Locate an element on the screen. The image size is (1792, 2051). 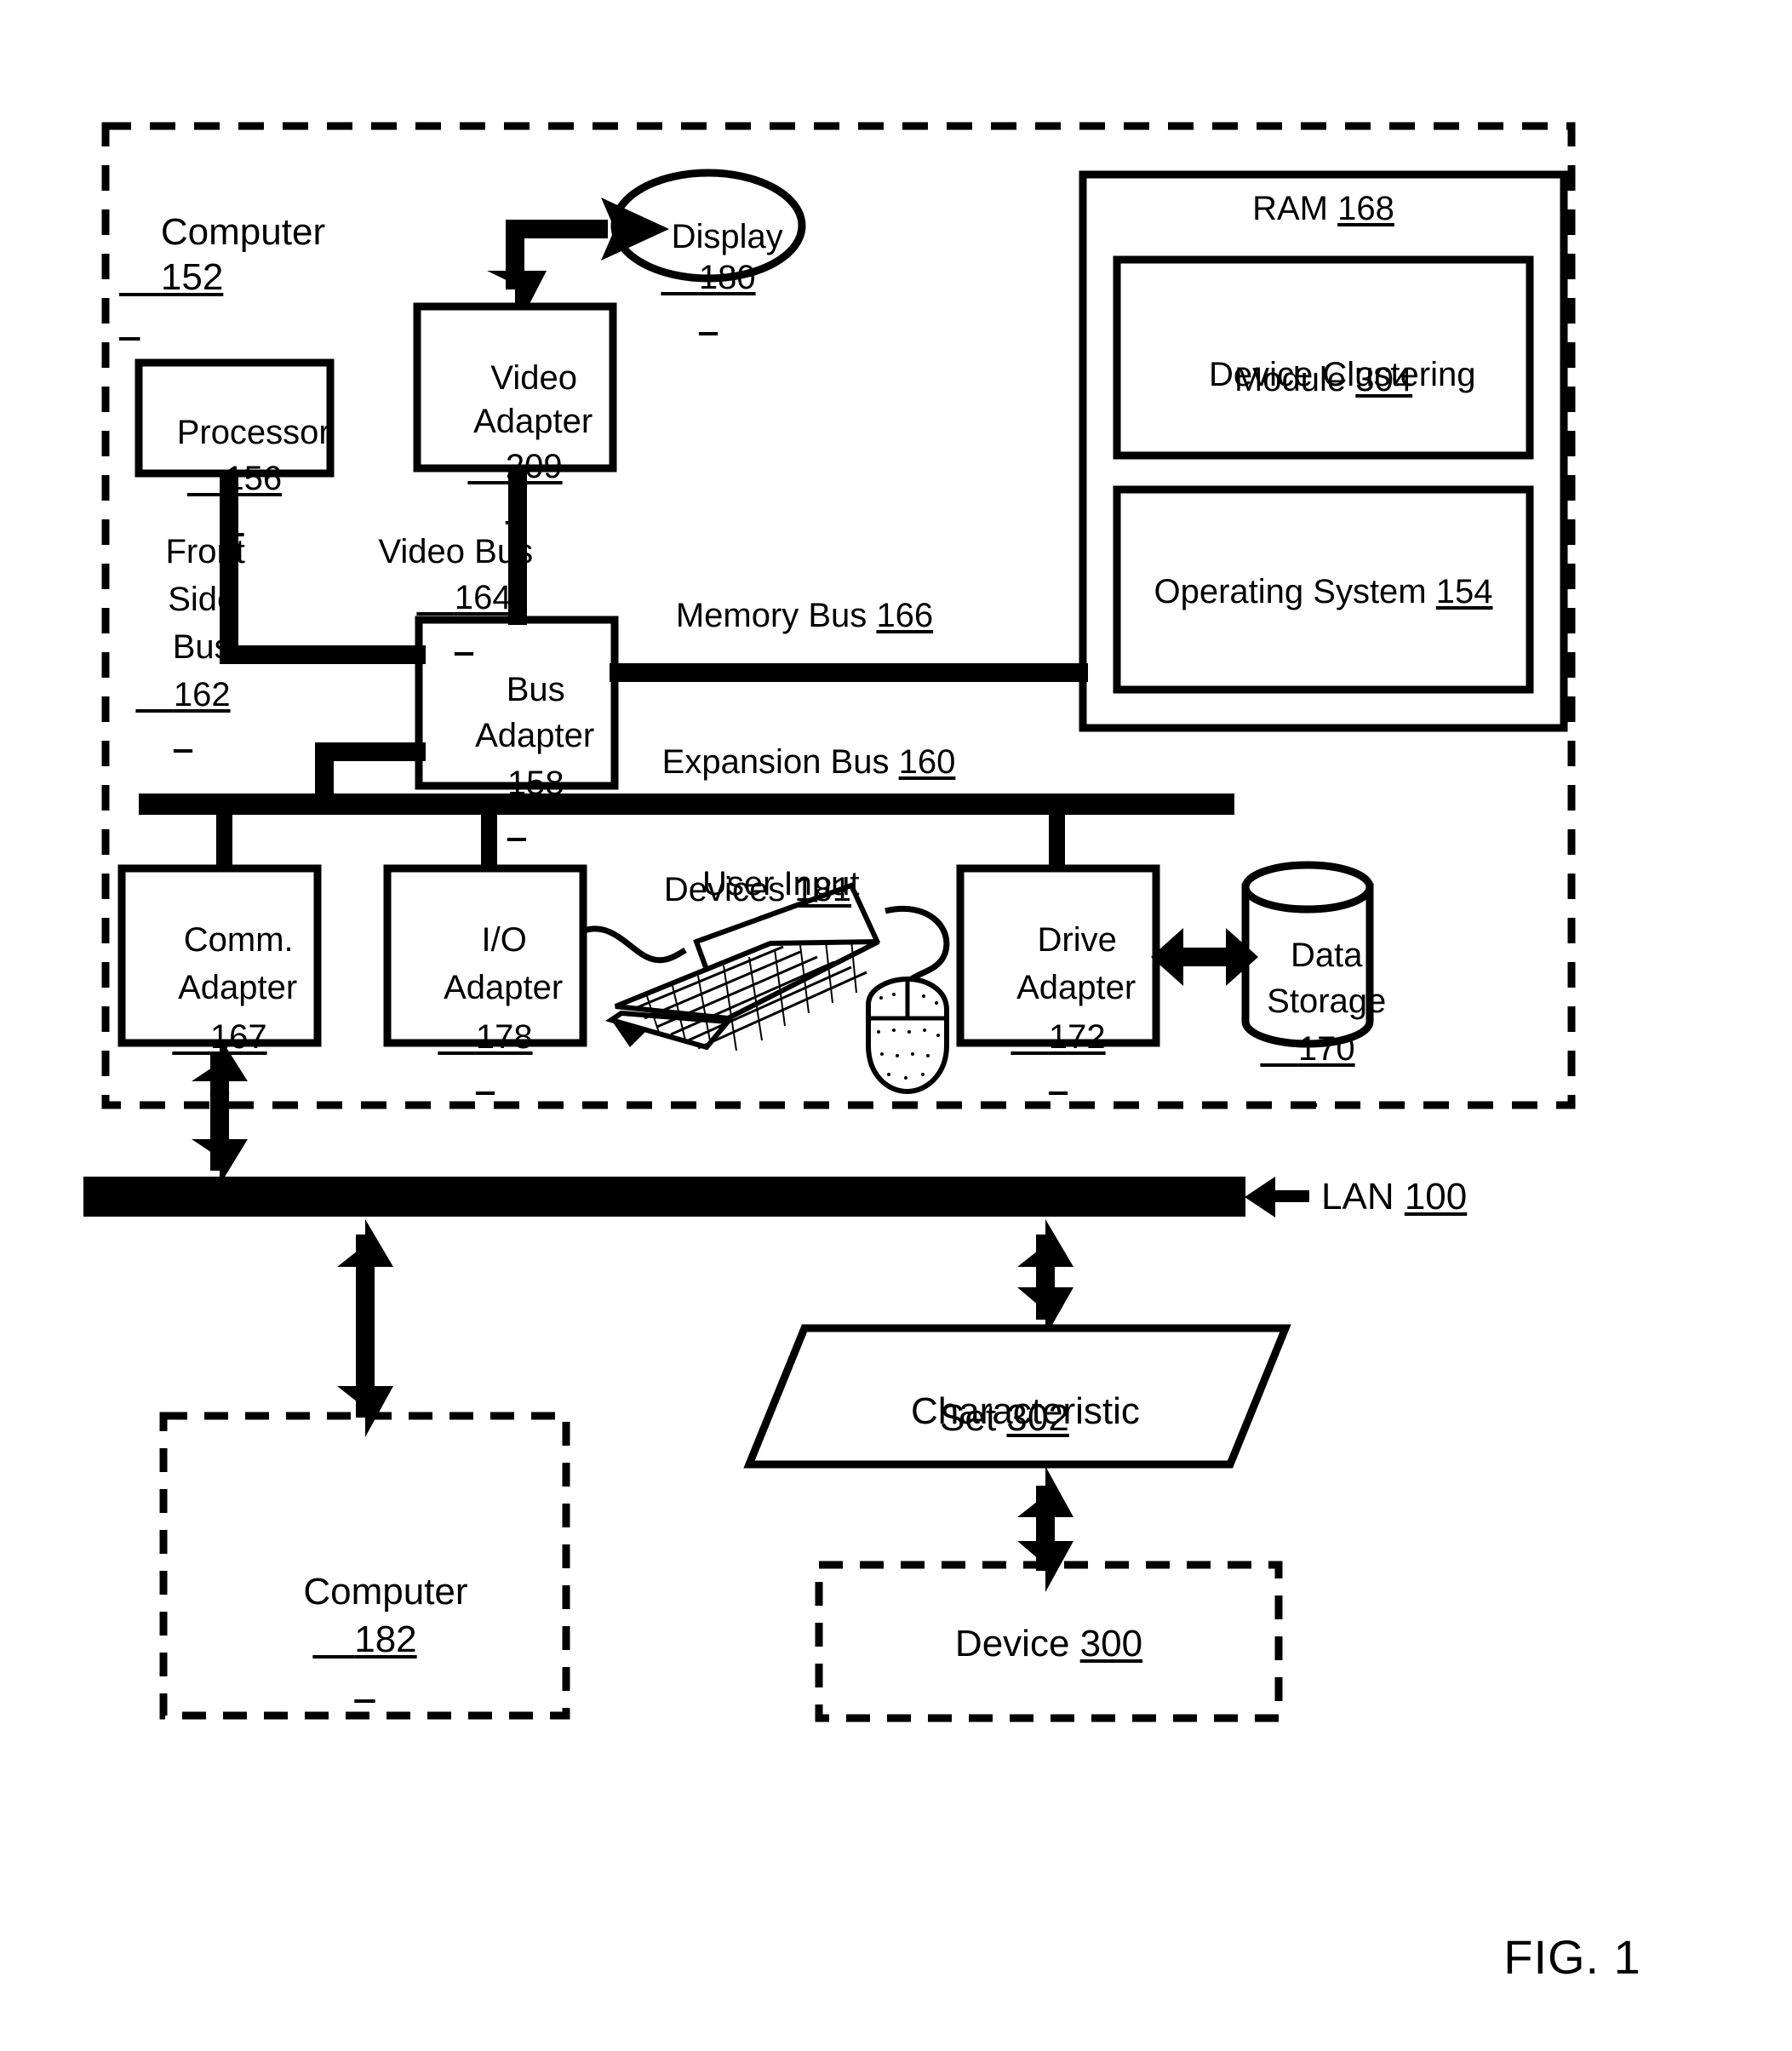
memory-bus-name: Memory Bus is located at coordinates (771, 615).